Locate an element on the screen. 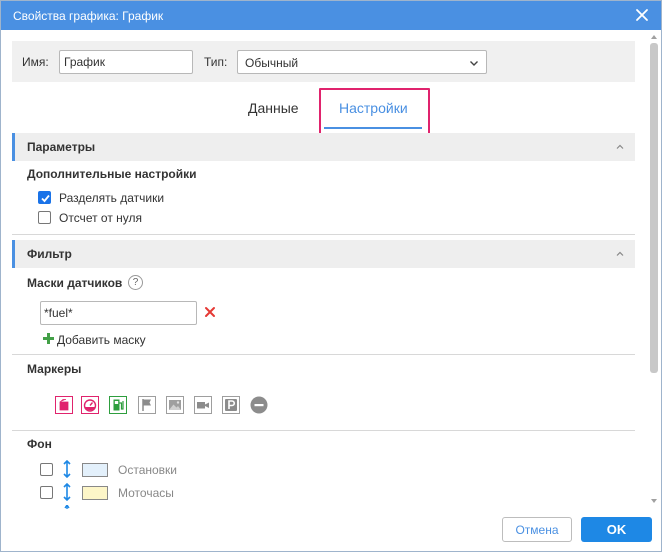 The image size is (662, 552). fuel-station-marker-icon is located at coordinates (118, 405).